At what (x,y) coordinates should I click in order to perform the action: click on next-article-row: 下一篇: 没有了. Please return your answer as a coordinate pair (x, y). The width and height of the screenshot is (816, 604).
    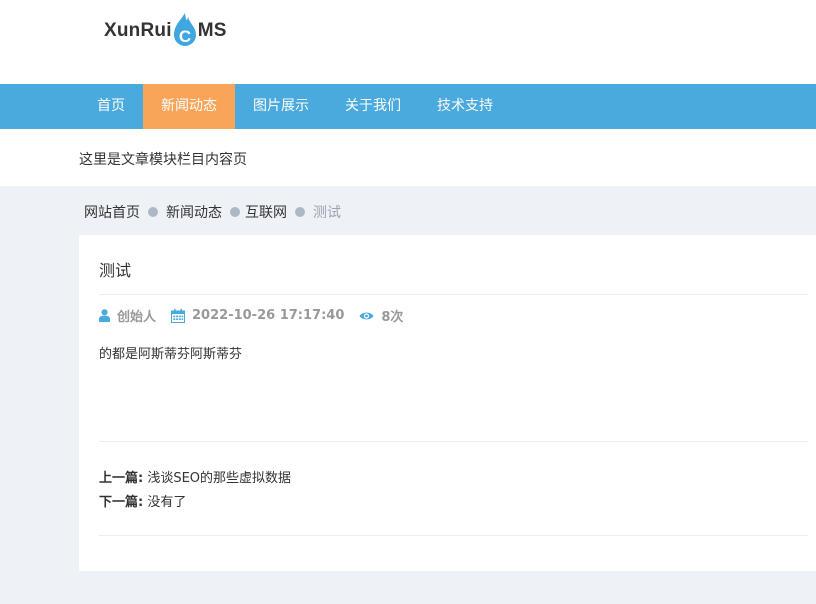
    Looking at the image, I should click on (195, 503).